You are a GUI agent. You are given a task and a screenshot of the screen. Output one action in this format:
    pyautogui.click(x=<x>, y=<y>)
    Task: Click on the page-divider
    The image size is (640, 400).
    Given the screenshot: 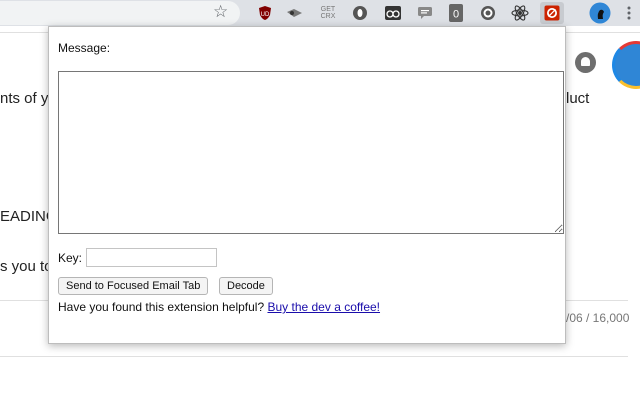 What is the action you would take?
    pyautogui.click(x=314, y=356)
    